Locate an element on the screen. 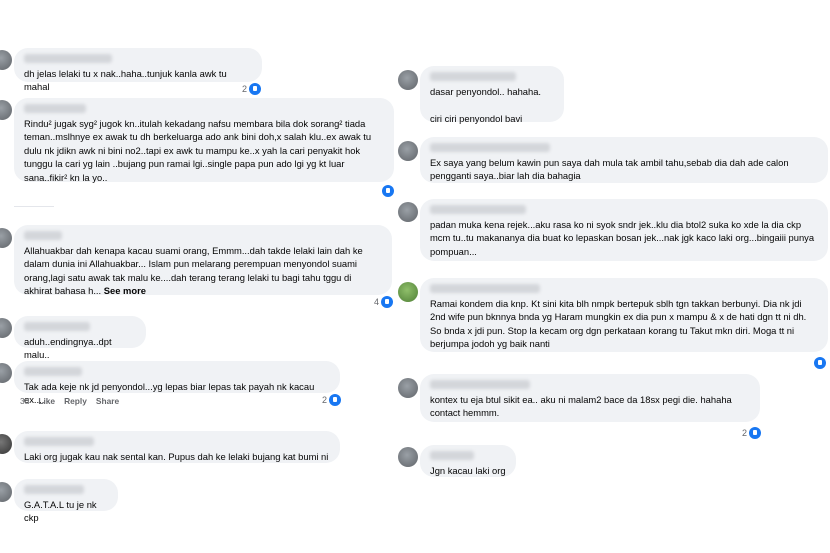 Image resolution: width=830 pixels, height=553 pixels. comment-actions: 3d Like Reply Share is located at coordinates (69, 401).